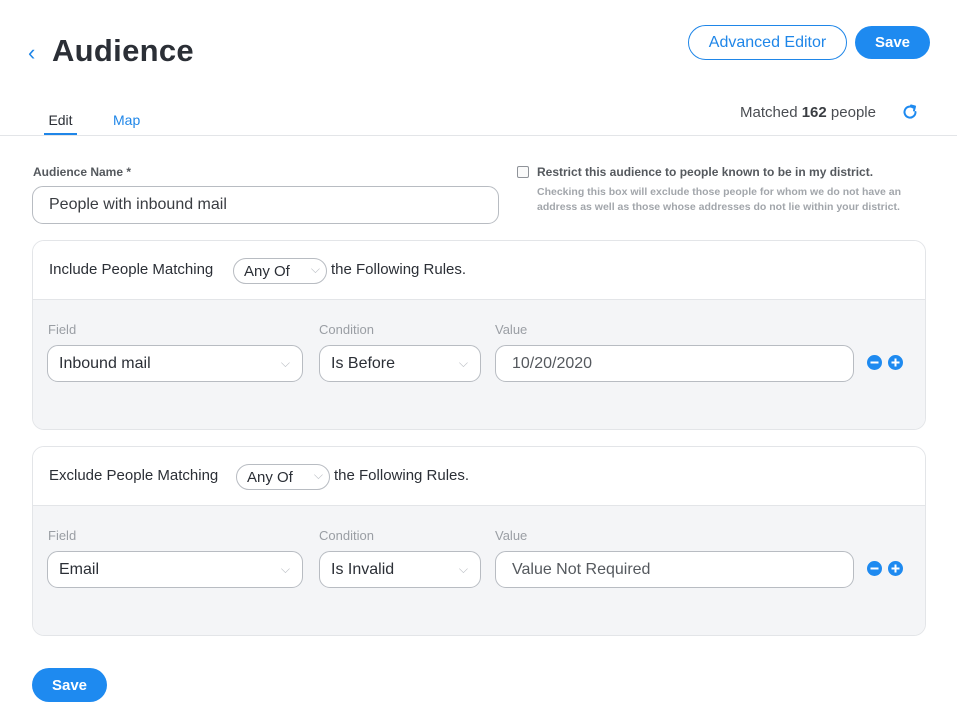  Describe the element at coordinates (674, 363) in the screenshot. I see `include-value-input: 10/20/2020` at that location.